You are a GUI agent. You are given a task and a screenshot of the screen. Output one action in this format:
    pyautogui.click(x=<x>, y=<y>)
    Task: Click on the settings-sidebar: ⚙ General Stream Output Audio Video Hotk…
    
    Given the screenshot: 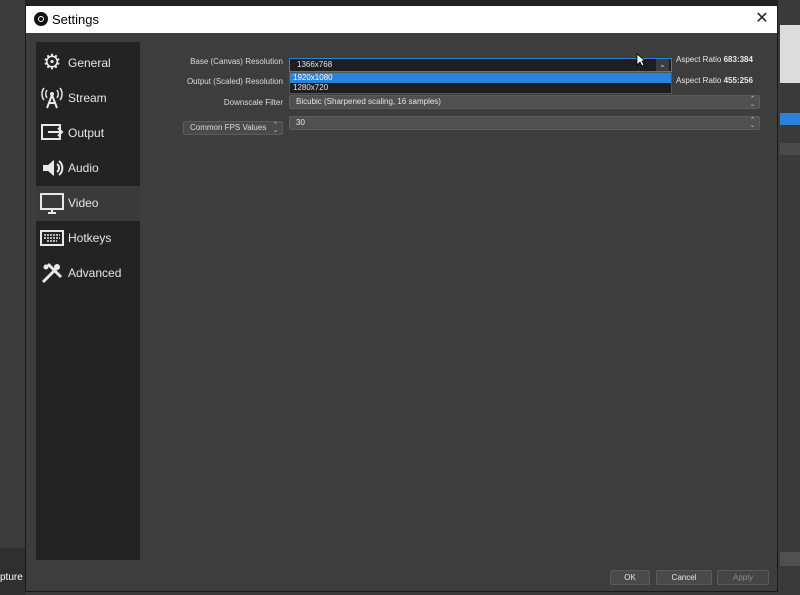 What is the action you would take?
    pyautogui.click(x=88, y=301)
    